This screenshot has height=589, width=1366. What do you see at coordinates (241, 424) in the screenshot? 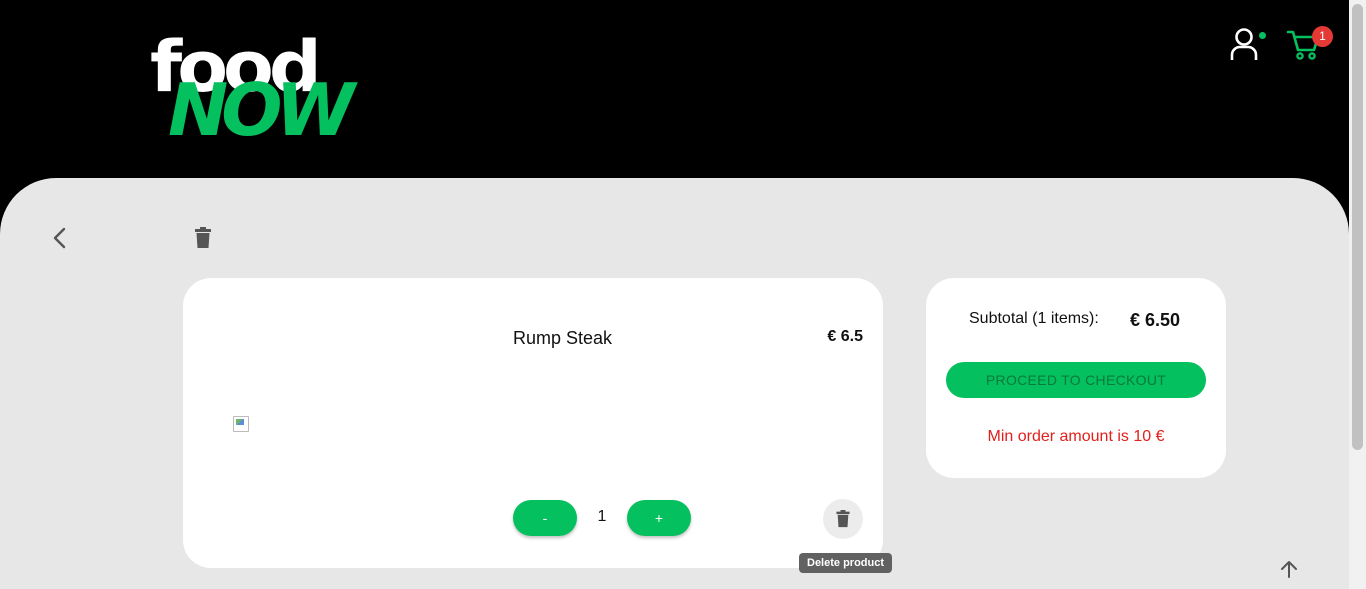
I see `product-image` at bounding box center [241, 424].